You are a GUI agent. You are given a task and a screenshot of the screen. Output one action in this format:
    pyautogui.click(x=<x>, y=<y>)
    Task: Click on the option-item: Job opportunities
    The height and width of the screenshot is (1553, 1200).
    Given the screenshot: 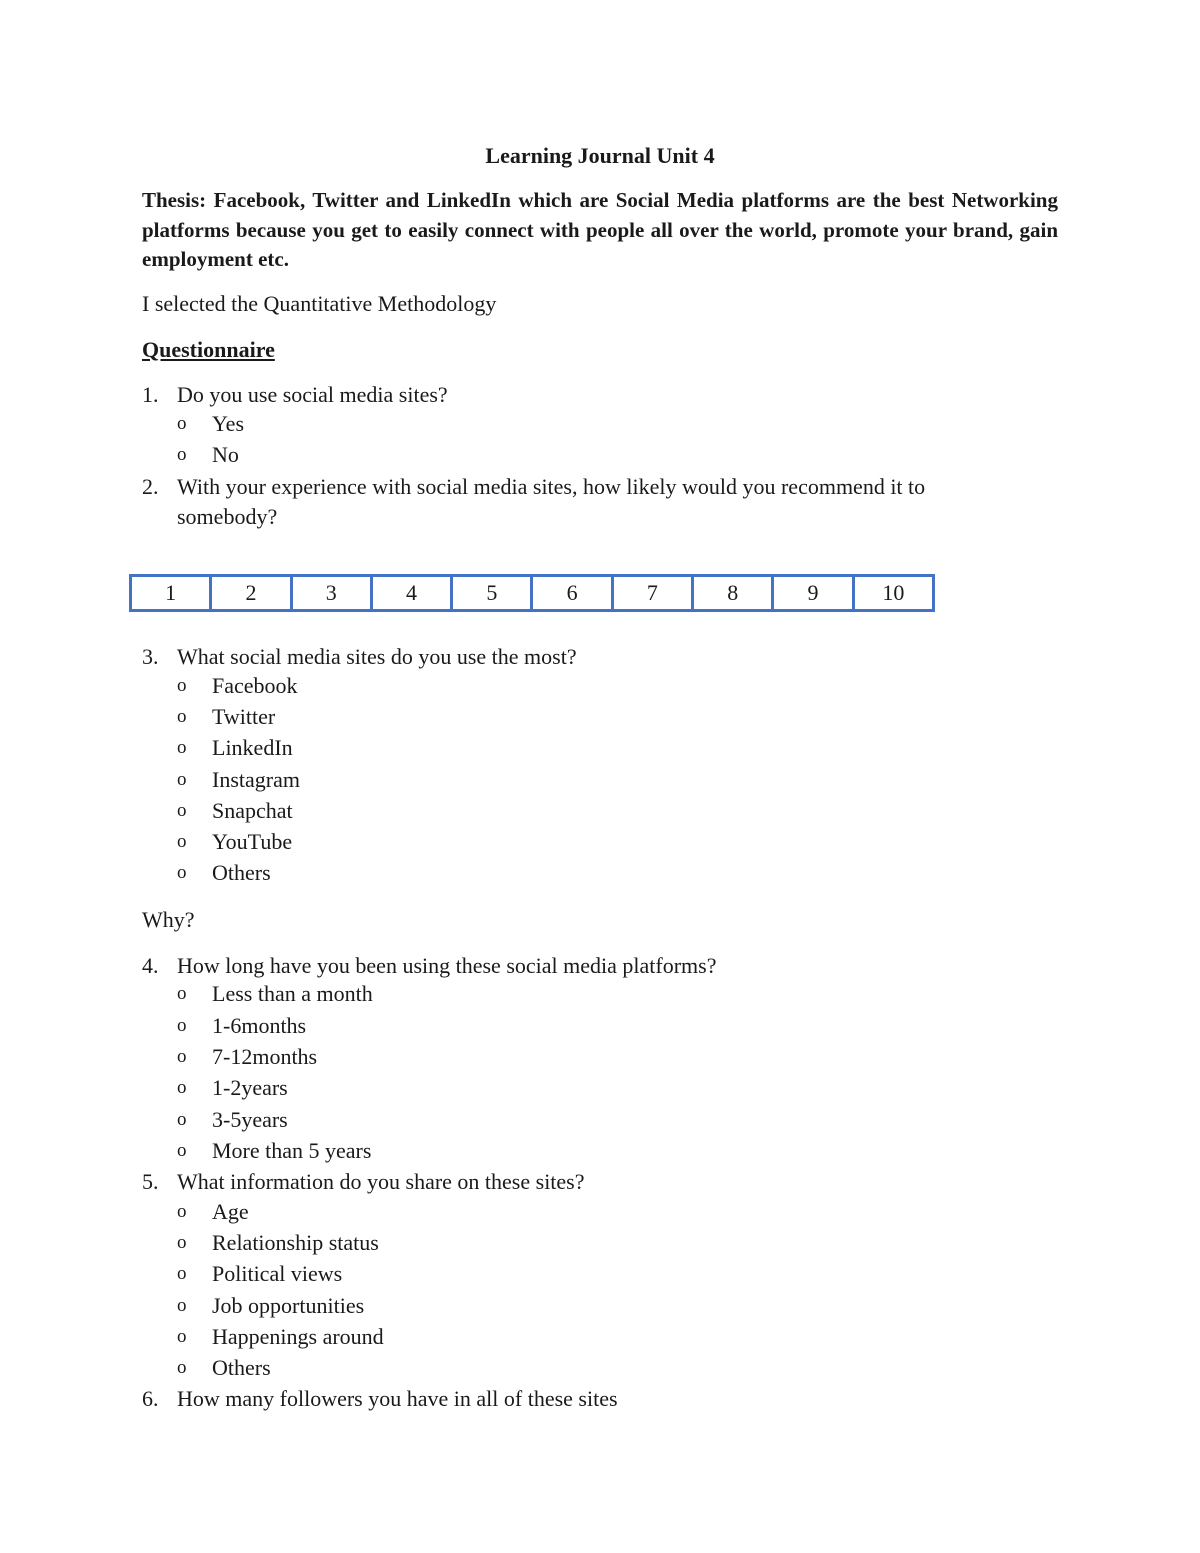 What is the action you would take?
    pyautogui.click(x=288, y=1305)
    